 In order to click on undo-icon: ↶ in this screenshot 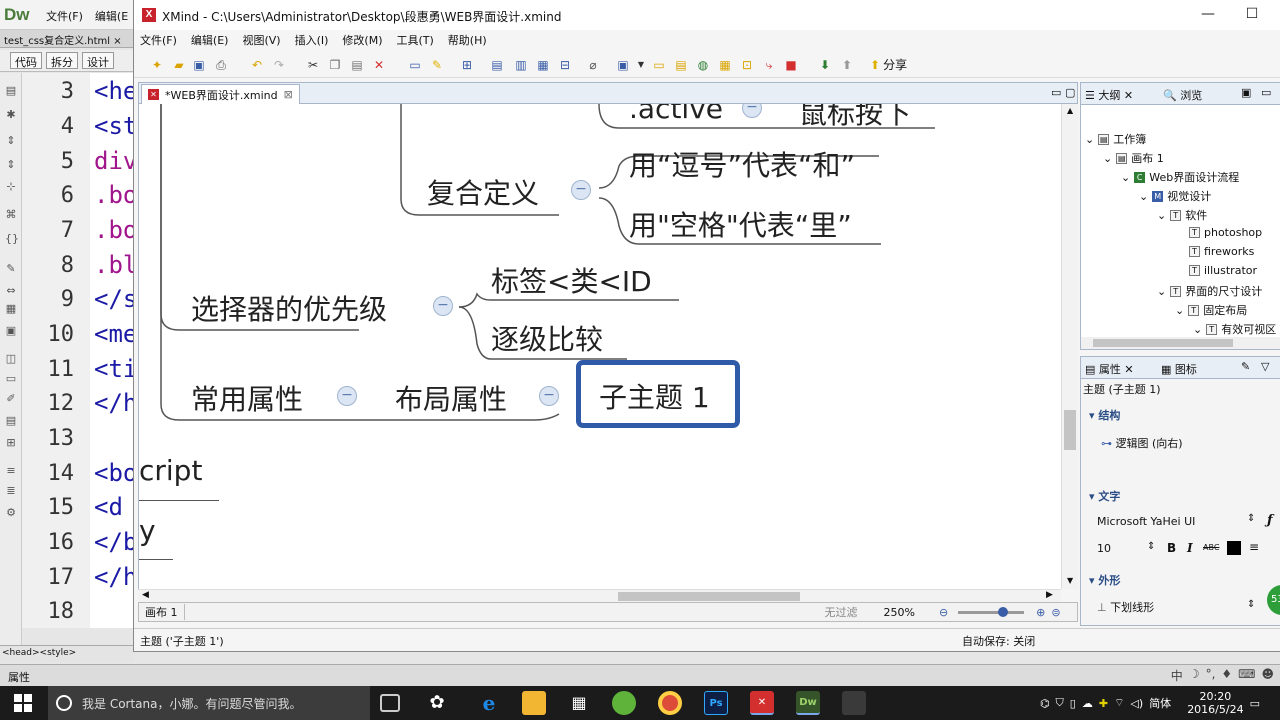, I will do `click(257, 65)`.